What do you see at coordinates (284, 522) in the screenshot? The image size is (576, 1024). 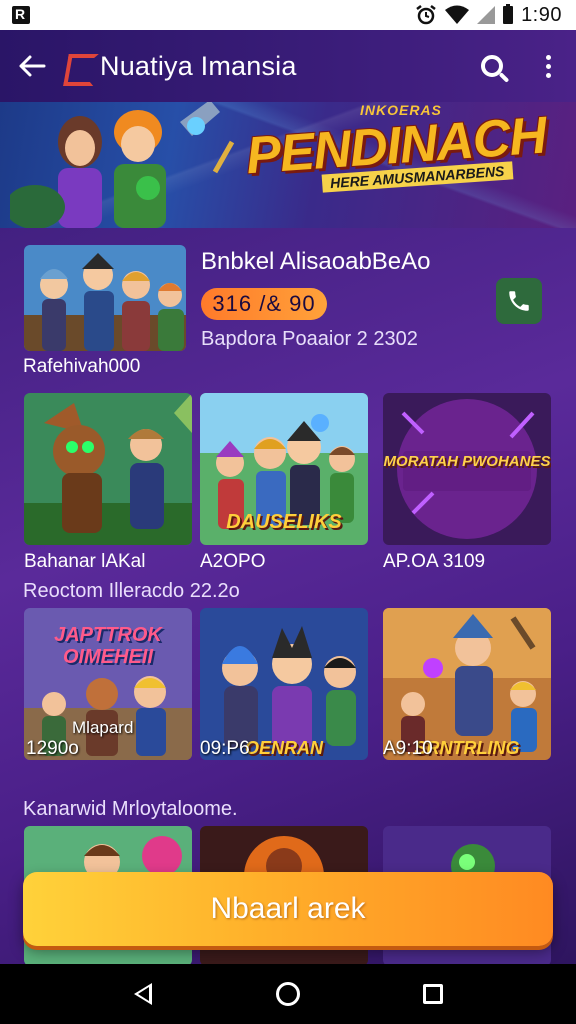 I see `thumbnail-title: DAUSELIKS` at bounding box center [284, 522].